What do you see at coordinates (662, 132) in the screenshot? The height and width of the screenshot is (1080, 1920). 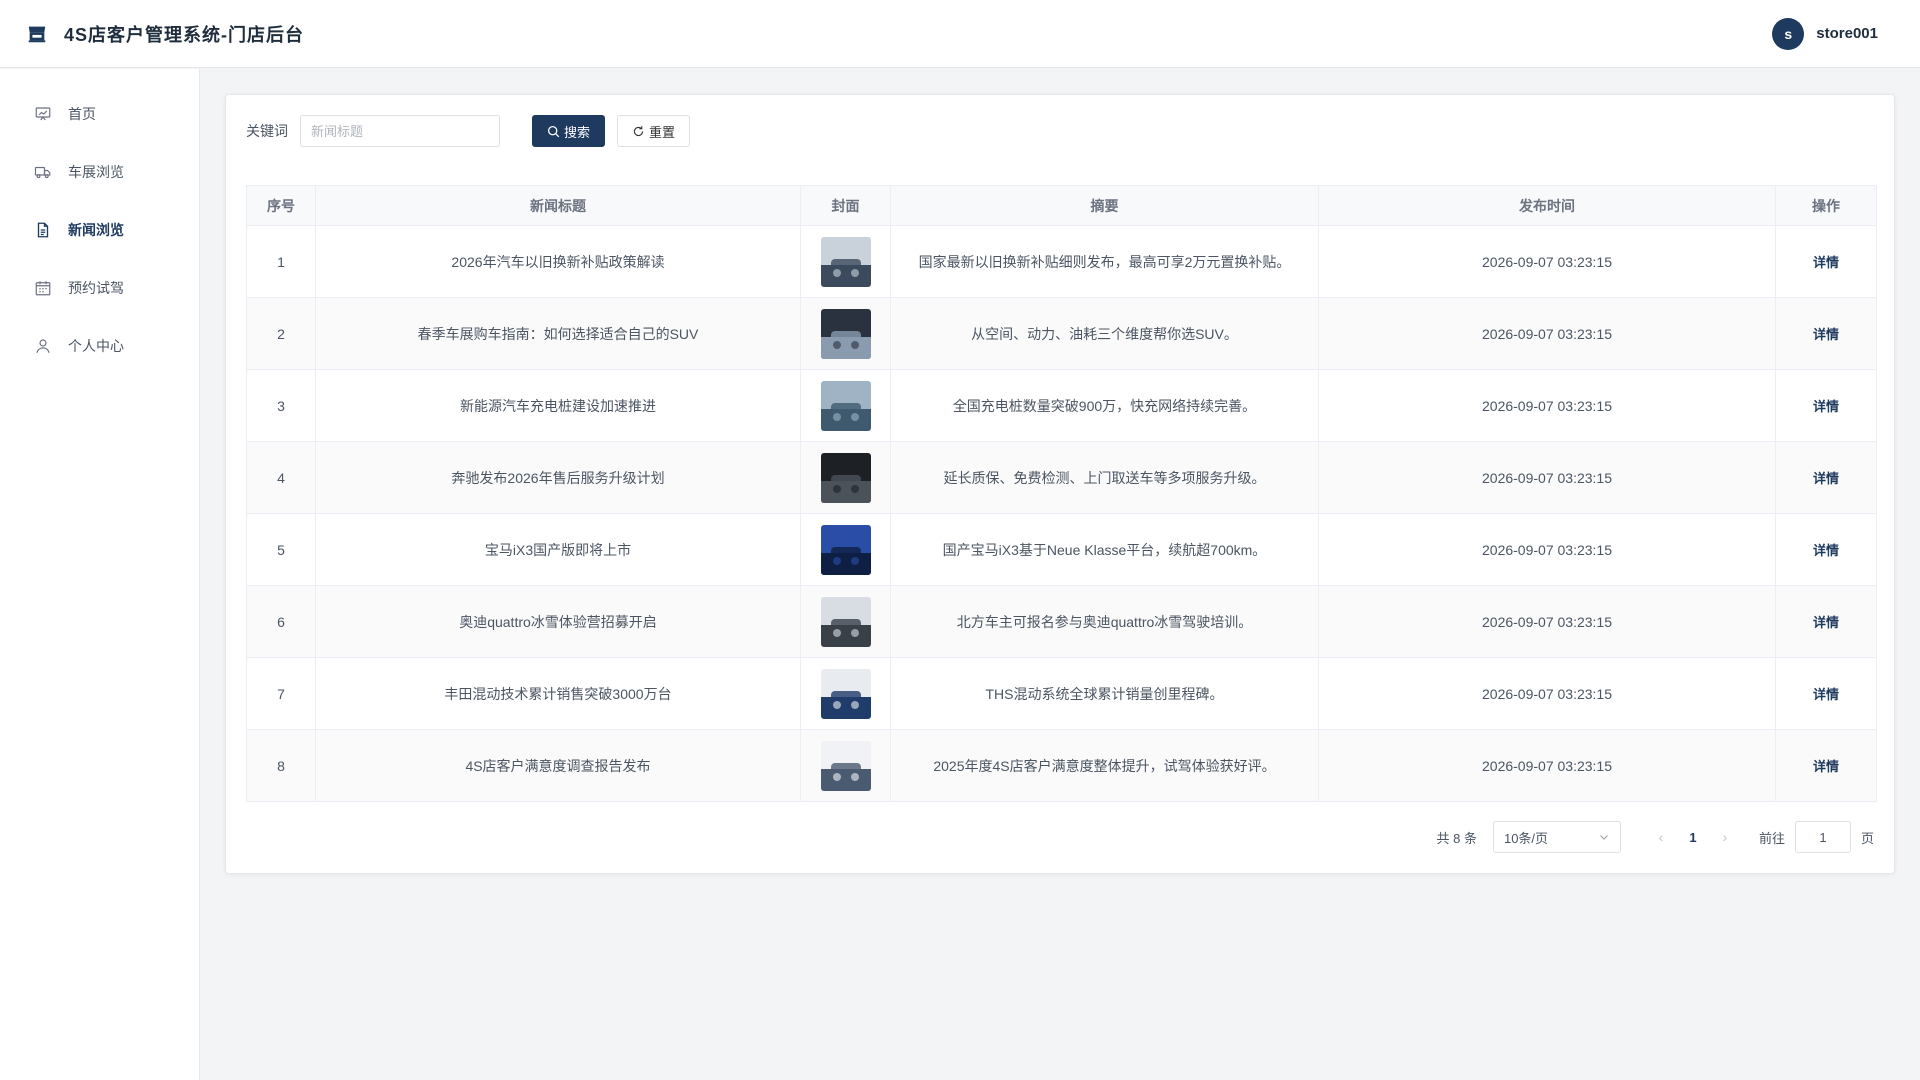 I see `reset-button-label: 重置` at bounding box center [662, 132].